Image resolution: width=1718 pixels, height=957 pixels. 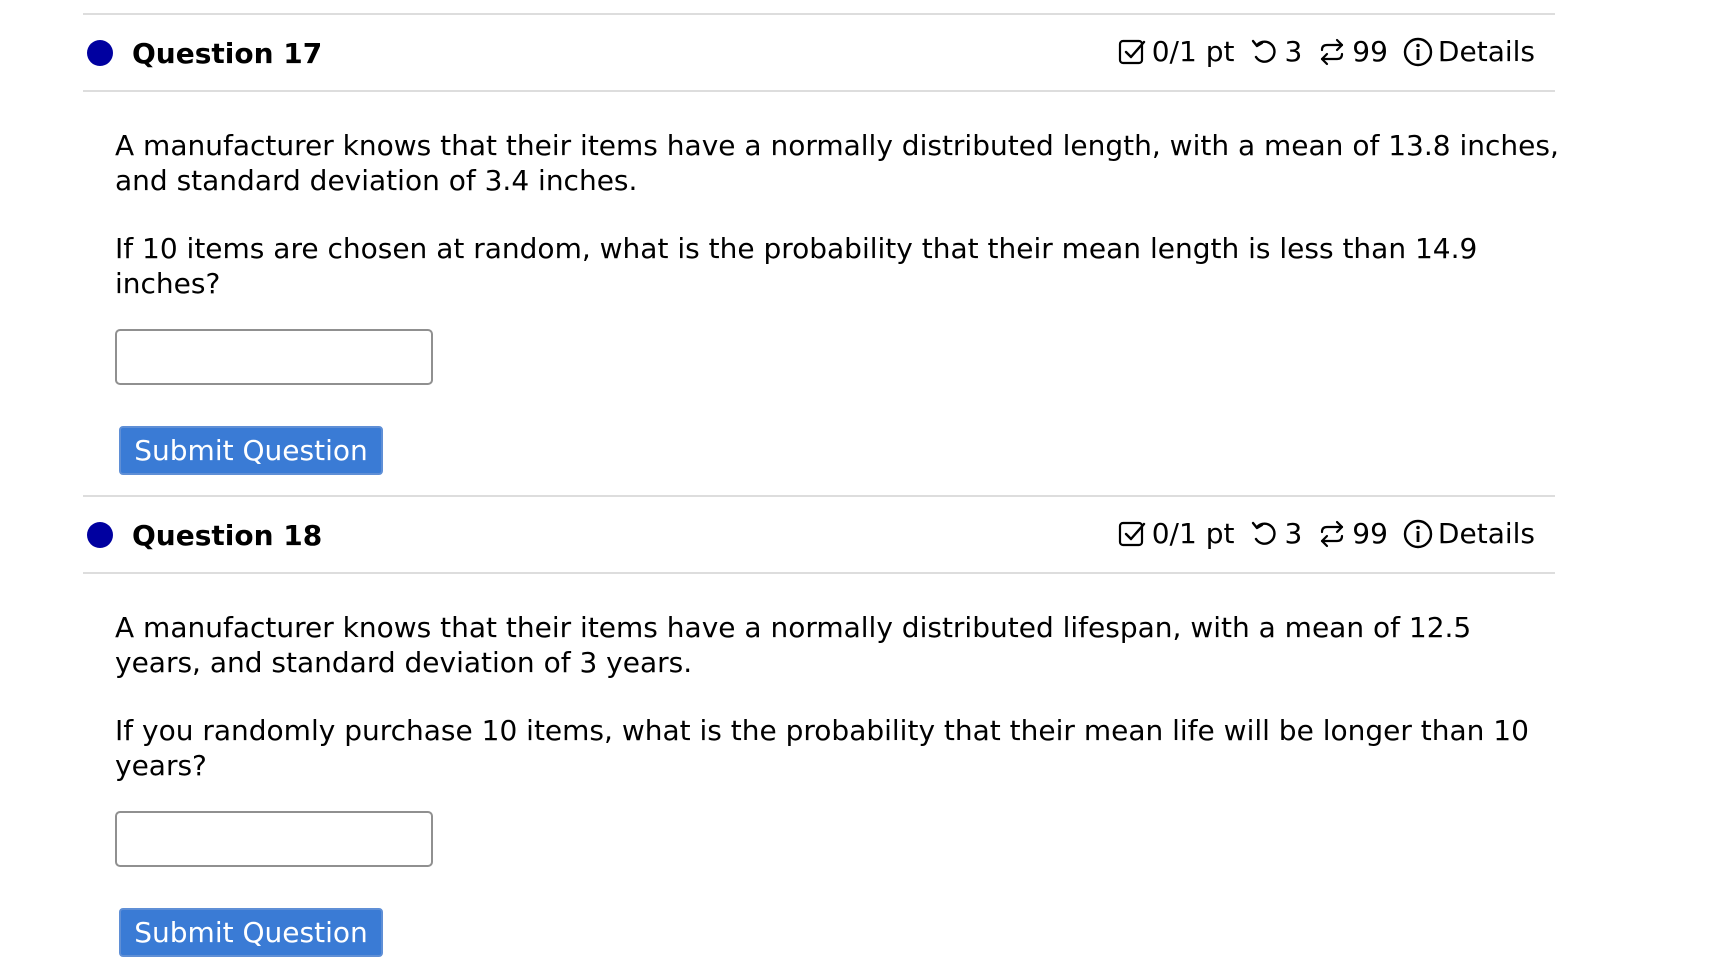 I want to click on question-title: Question 17, so click(x=227, y=53).